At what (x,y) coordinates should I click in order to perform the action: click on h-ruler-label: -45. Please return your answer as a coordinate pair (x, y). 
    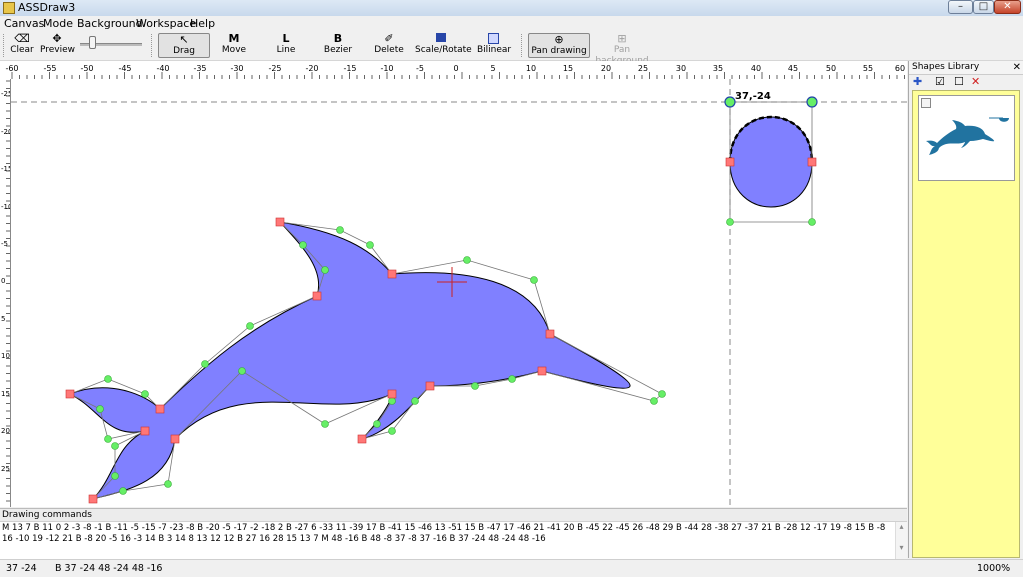
    Looking at the image, I should click on (124, 68).